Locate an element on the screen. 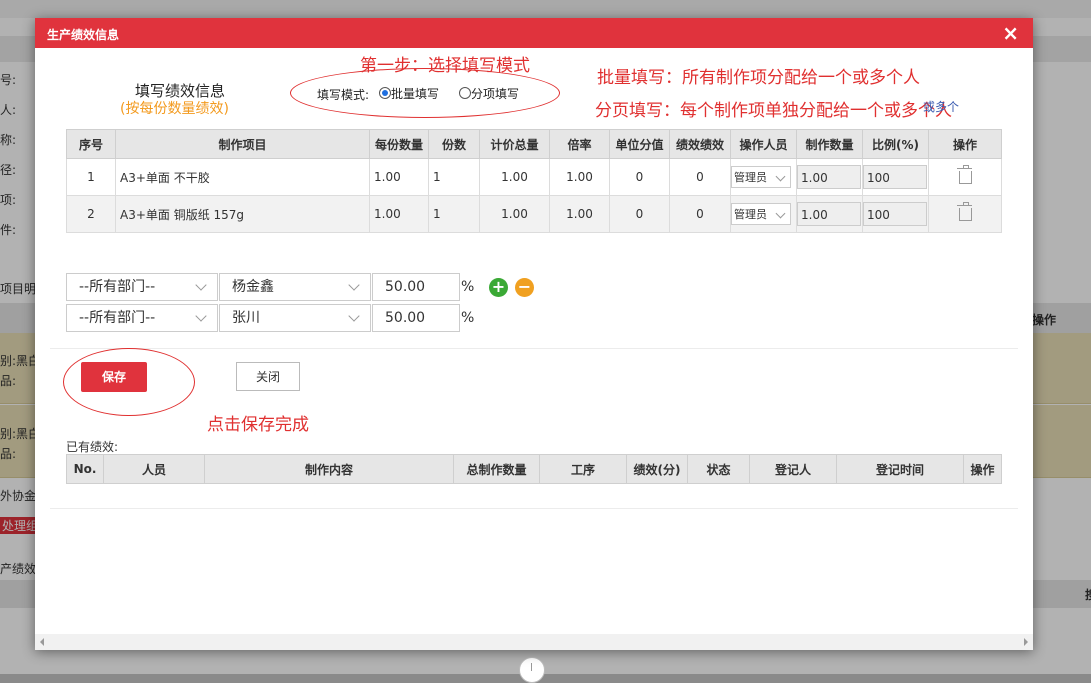 This screenshot has height=683, width=1091. section-subtitle: (按每份数量绩效) is located at coordinates (174, 109).